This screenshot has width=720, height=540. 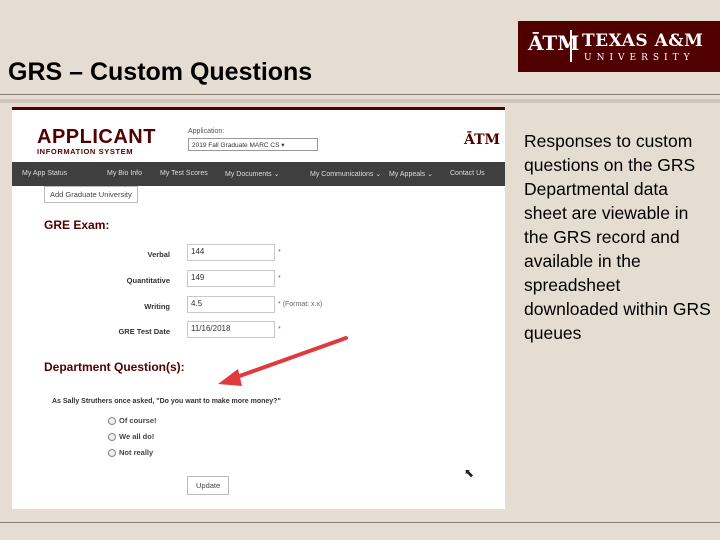 I want to click on arrow-head, so click(x=230, y=377).